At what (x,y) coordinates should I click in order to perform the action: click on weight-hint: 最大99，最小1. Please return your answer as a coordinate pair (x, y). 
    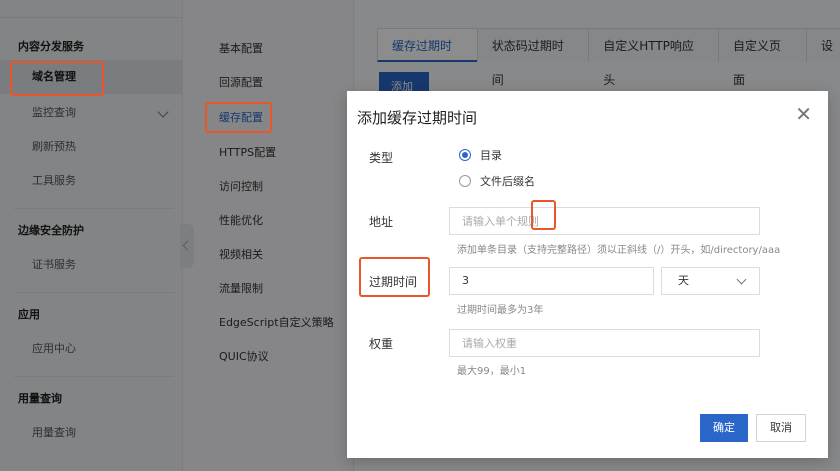
    Looking at the image, I should click on (492, 371).